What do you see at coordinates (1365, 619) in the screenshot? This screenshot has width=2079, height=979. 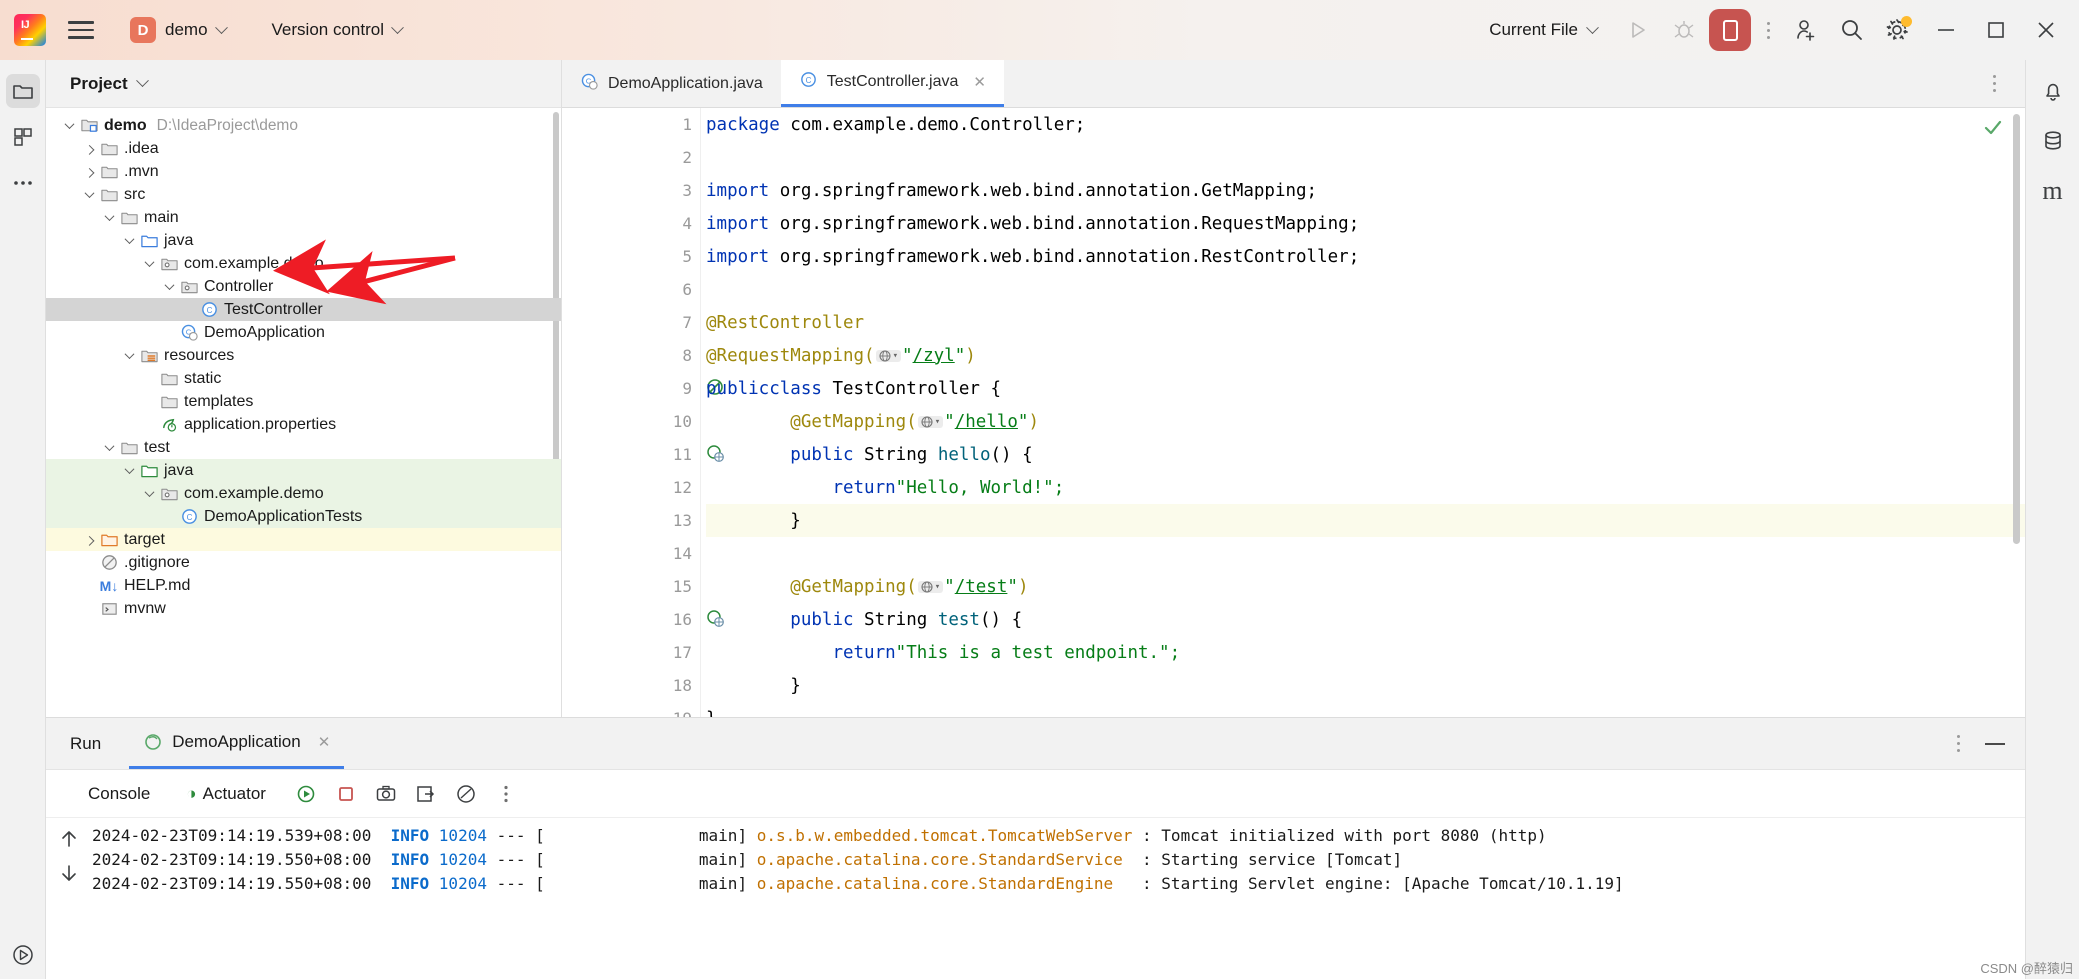 I see `code-line-16: public String test() {` at bounding box center [1365, 619].